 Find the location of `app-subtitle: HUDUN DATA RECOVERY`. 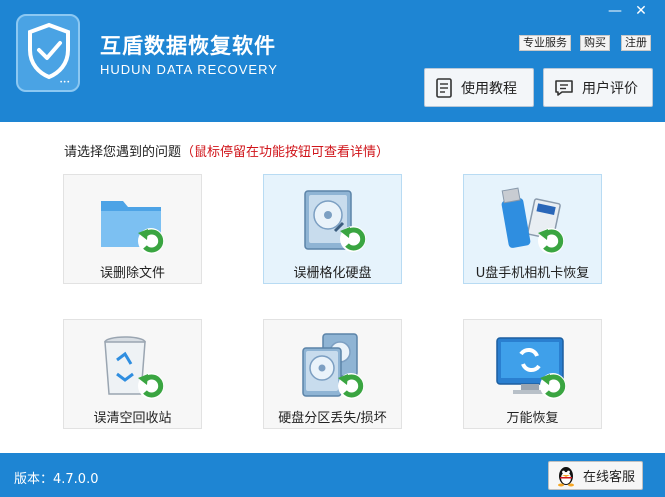

app-subtitle: HUDUN DATA RECOVERY is located at coordinates (189, 69).